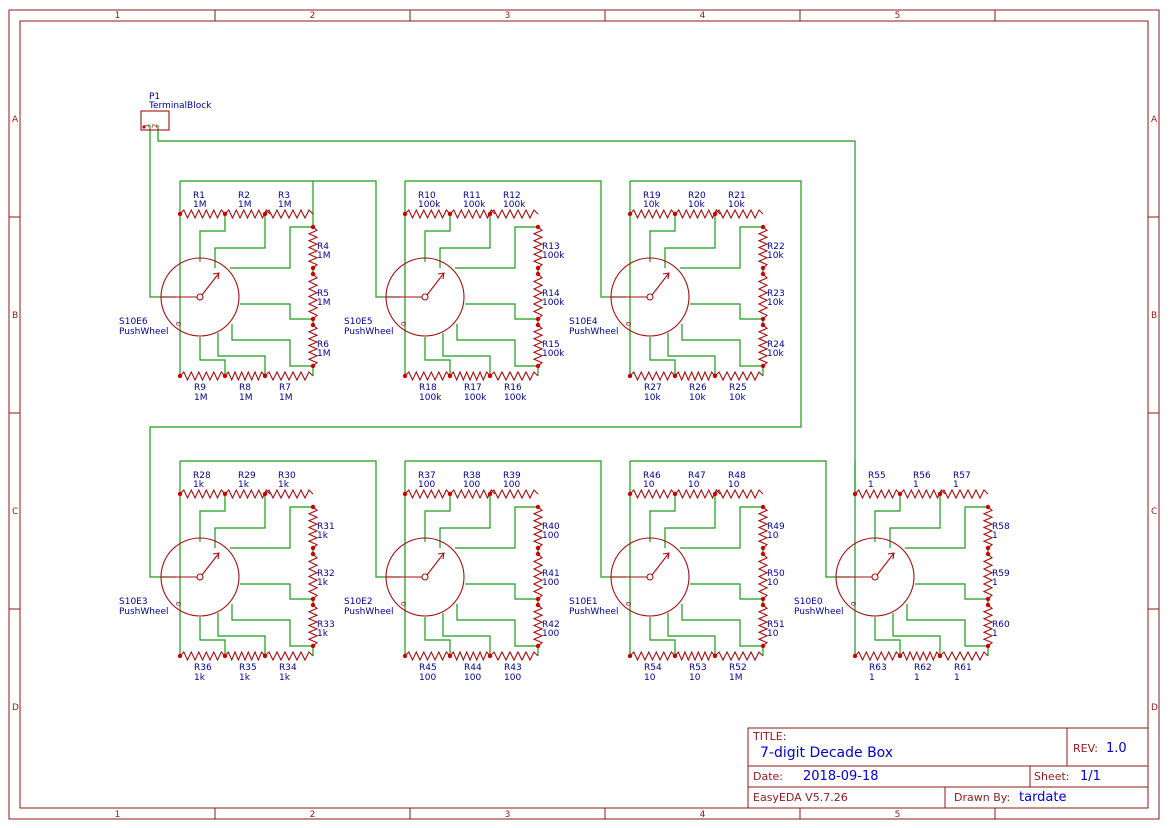  I want to click on resistor: R2510k, so click(739, 386).